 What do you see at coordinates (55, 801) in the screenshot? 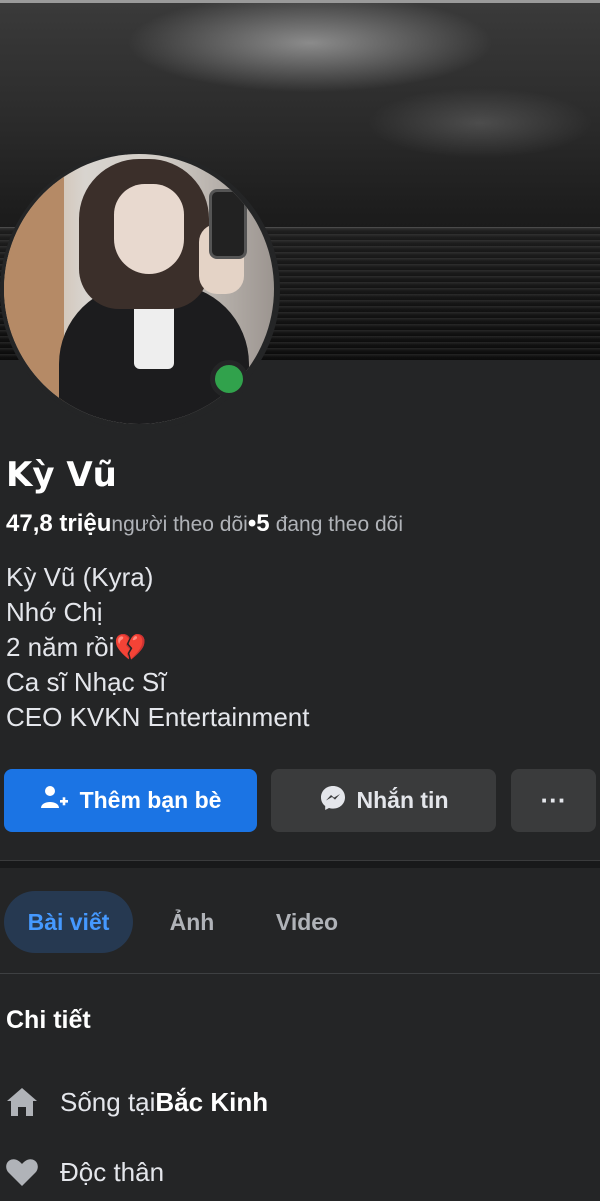
I see `person-plus-icon` at bounding box center [55, 801].